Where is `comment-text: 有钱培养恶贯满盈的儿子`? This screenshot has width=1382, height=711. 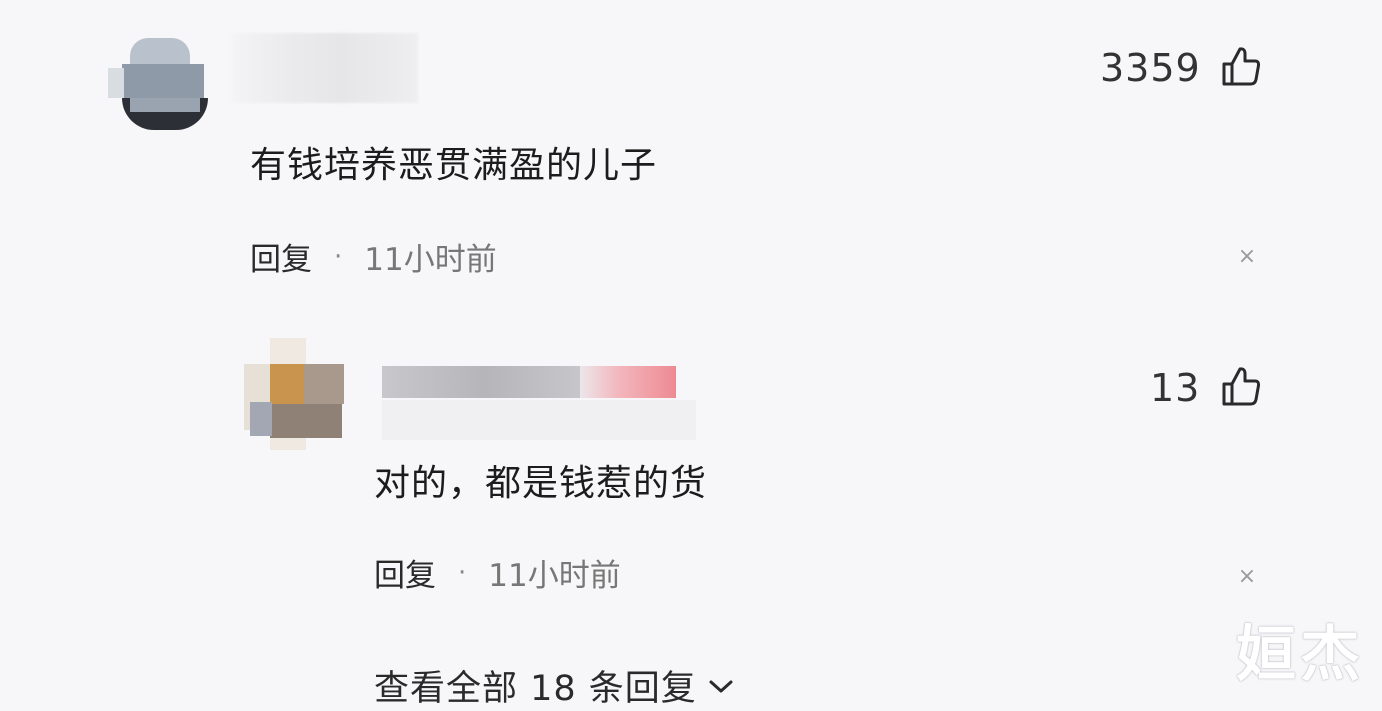 comment-text: 有钱培养恶贯满盈的儿子 is located at coordinates (454, 165).